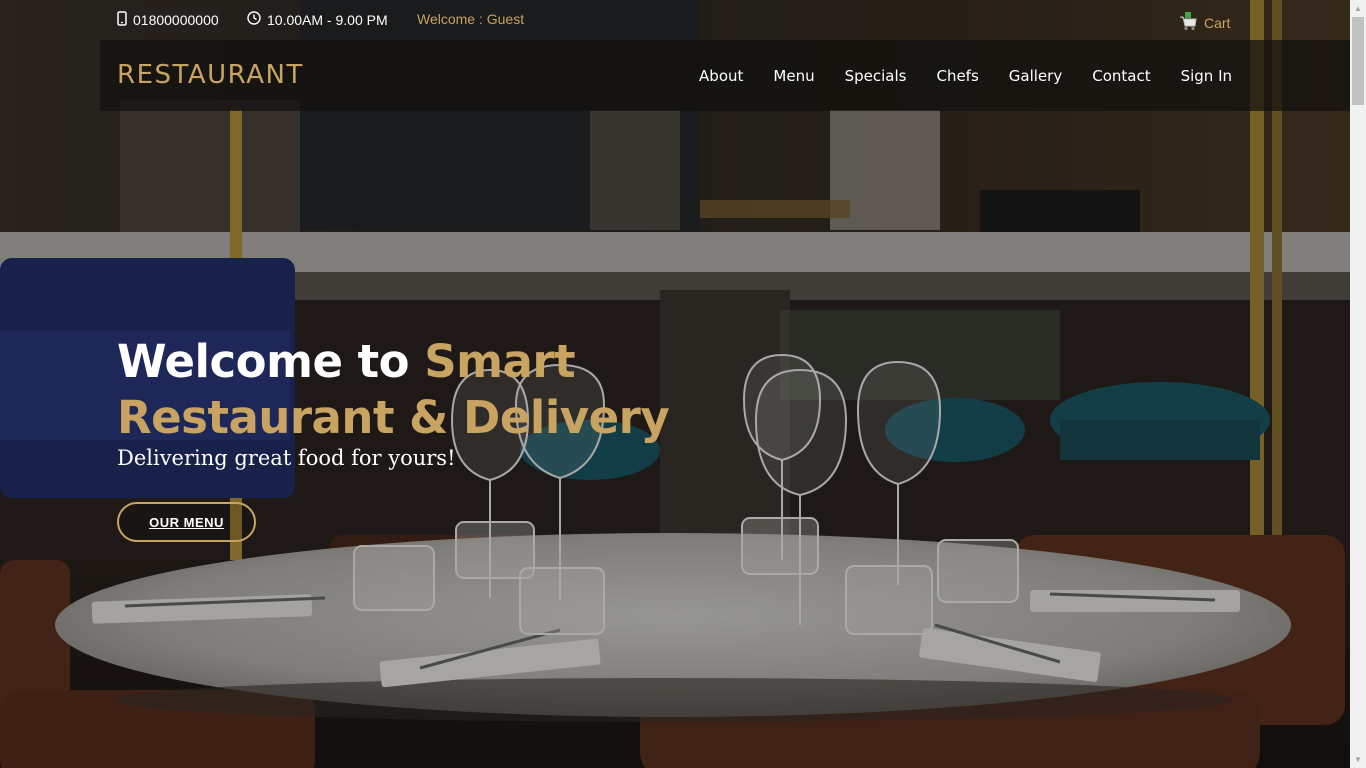  What do you see at coordinates (176, 20) in the screenshot?
I see `phone-number: 01800000000` at bounding box center [176, 20].